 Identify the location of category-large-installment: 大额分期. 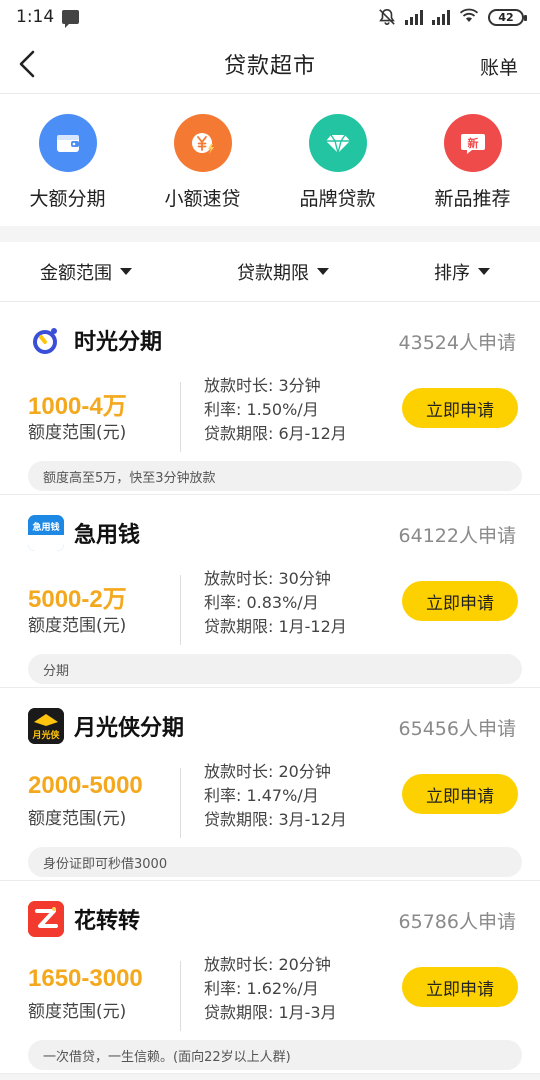
(67, 162).